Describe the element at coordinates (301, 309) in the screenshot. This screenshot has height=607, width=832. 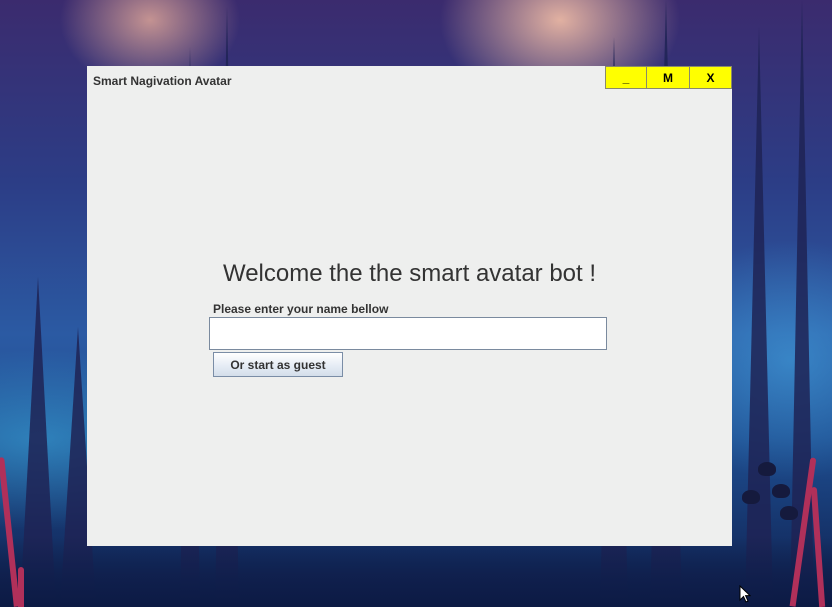
I see `name-field-label: Please enter your name bellow` at that location.